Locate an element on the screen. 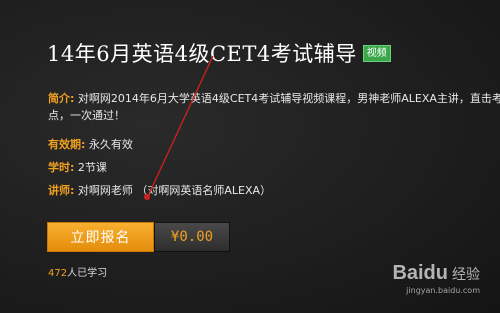  watermark-cn: 经验 is located at coordinates (466, 274).